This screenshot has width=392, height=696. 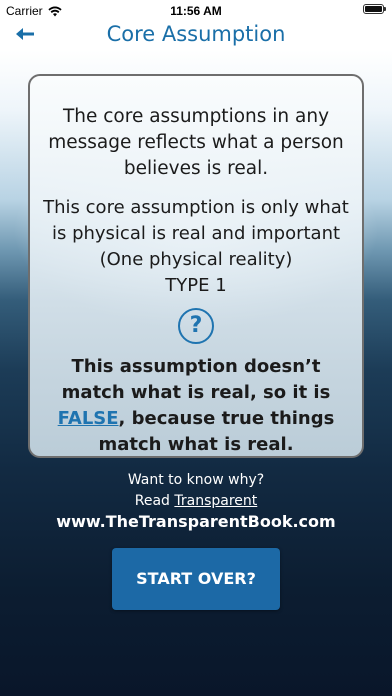 What do you see at coordinates (196, 480) in the screenshot?
I see `want-to-know-text: Want to know why?` at bounding box center [196, 480].